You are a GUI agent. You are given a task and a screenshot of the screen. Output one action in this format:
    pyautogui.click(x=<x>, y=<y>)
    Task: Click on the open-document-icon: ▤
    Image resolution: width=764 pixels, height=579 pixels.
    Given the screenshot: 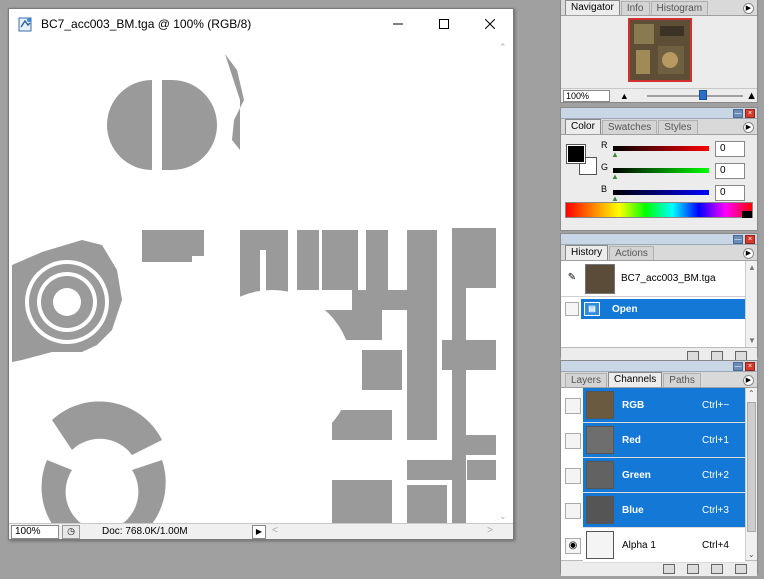 What is the action you would take?
    pyautogui.click(x=592, y=309)
    